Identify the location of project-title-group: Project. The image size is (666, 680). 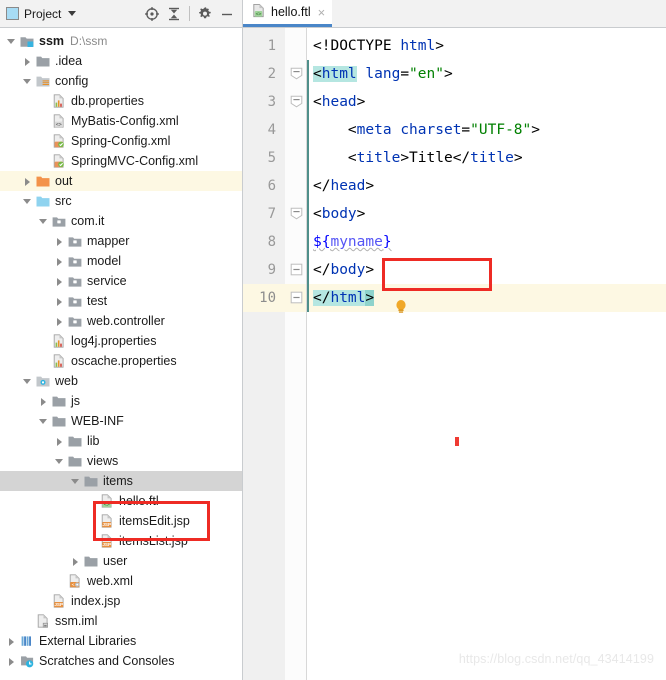
(41, 14).